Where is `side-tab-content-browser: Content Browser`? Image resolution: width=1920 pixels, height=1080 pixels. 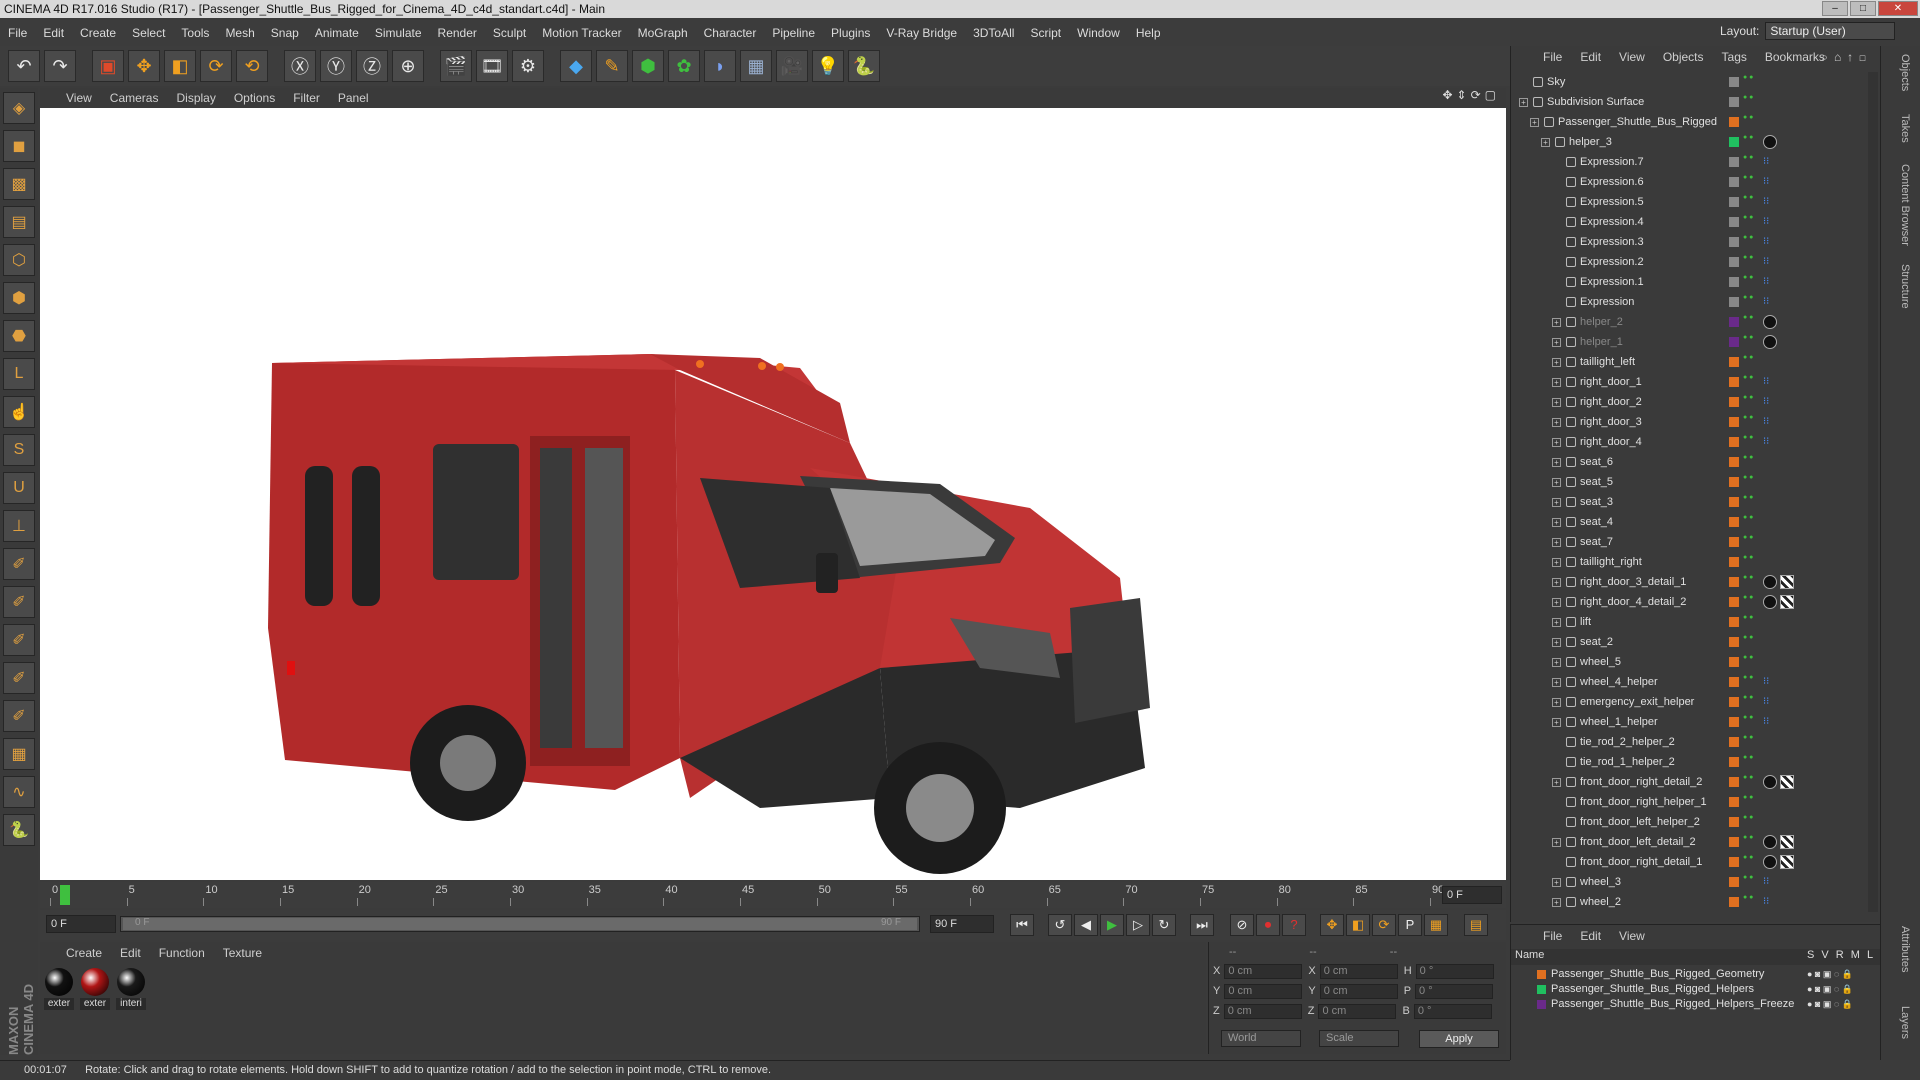 side-tab-content-browser: Content Browser is located at coordinates (1905, 205).